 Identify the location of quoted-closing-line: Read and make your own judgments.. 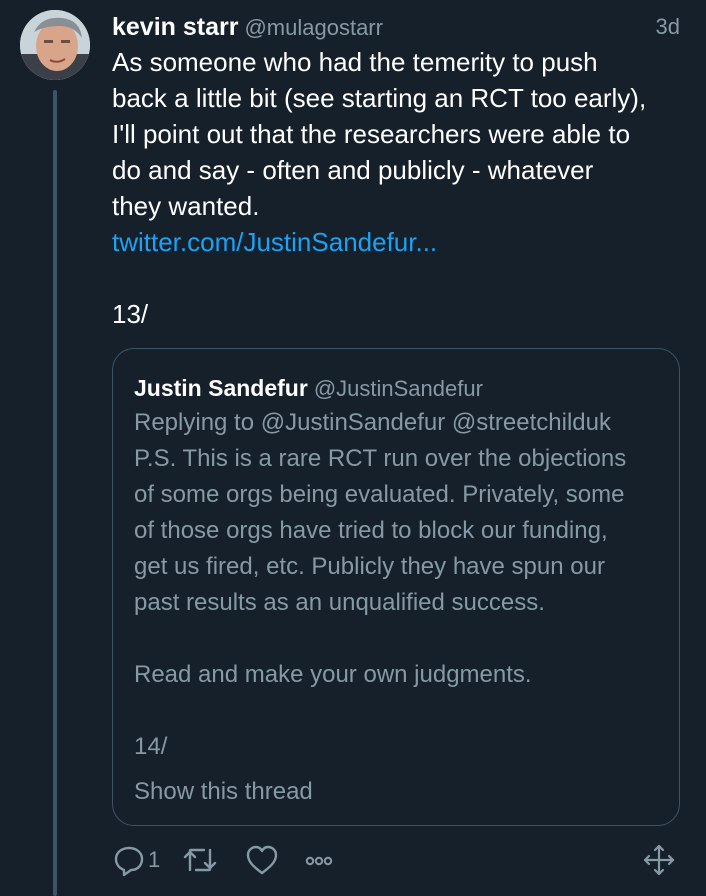
(333, 674).